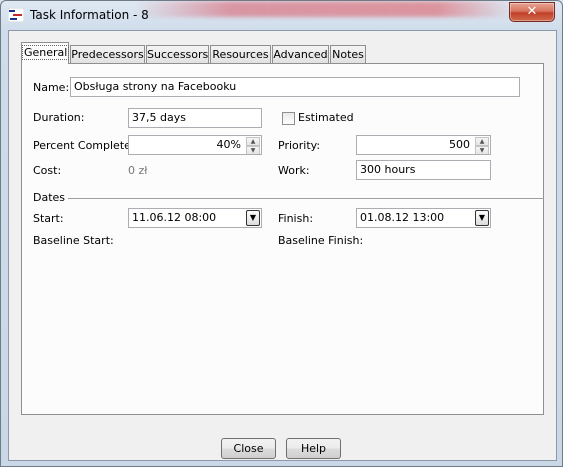  I want to click on estimated-label: Estimated, so click(326, 117).